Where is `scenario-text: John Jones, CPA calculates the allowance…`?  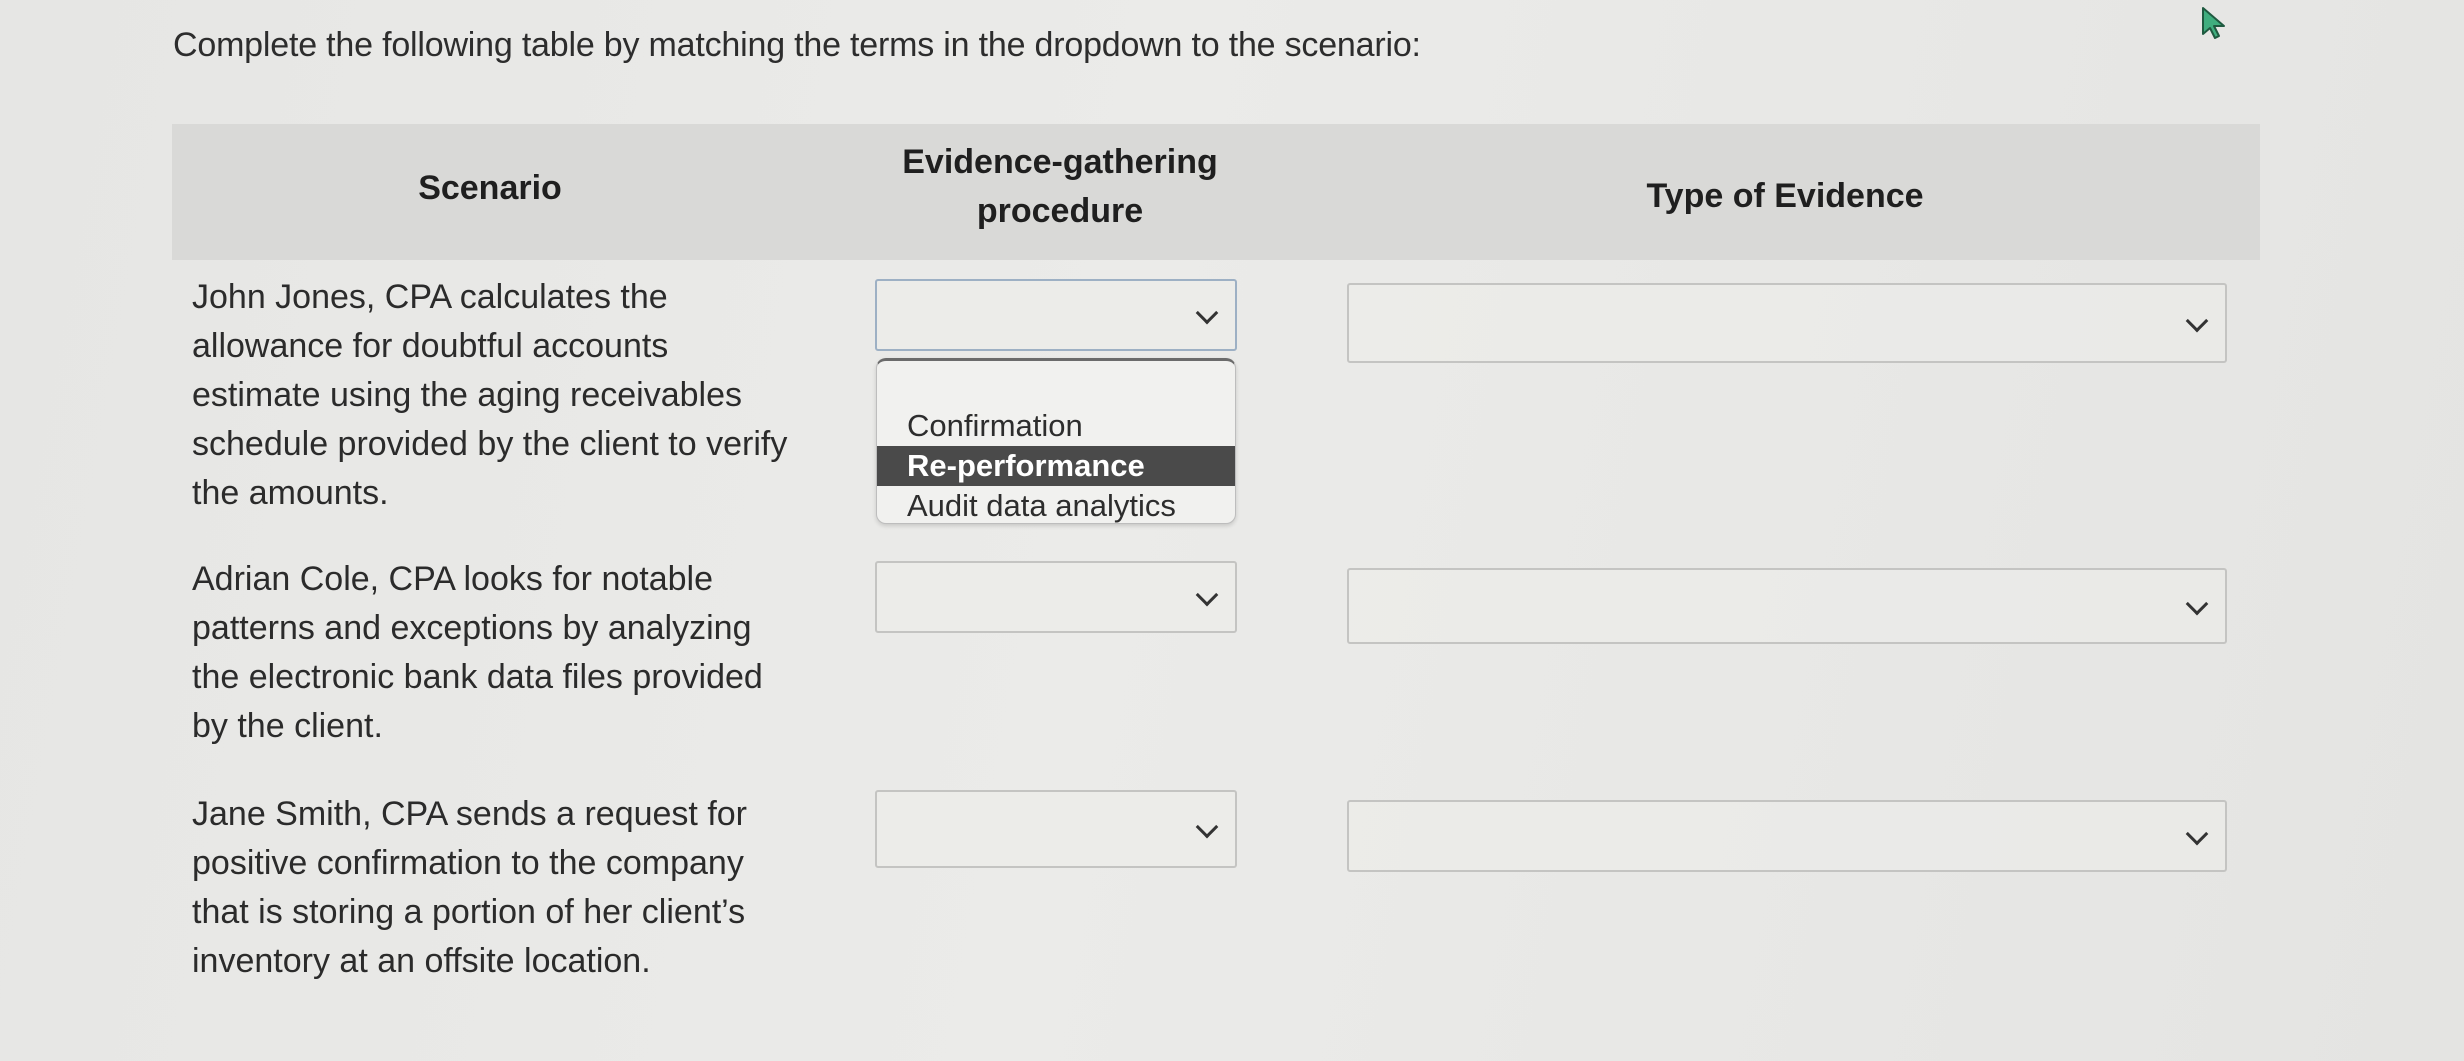 scenario-text: John Jones, CPA calculates the allowance… is located at coordinates (490, 395).